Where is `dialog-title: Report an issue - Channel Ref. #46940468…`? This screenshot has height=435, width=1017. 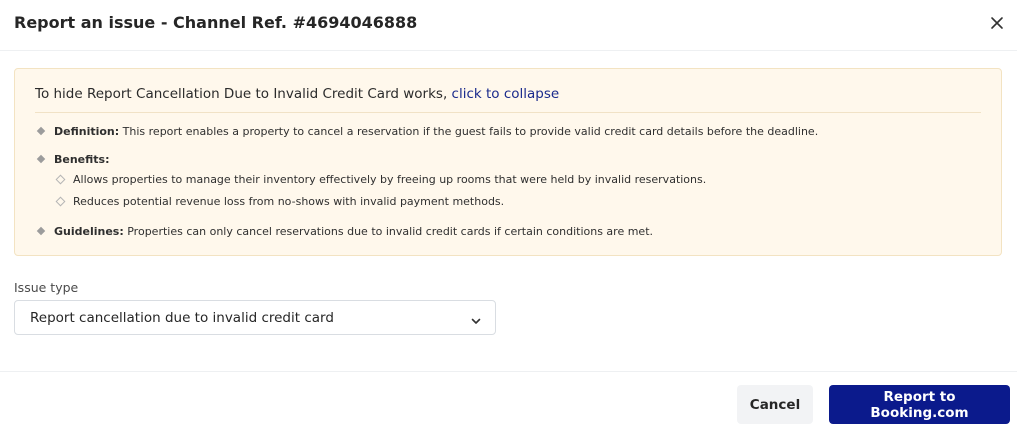
dialog-title: Report an issue - Channel Ref. #46940468… is located at coordinates (216, 22).